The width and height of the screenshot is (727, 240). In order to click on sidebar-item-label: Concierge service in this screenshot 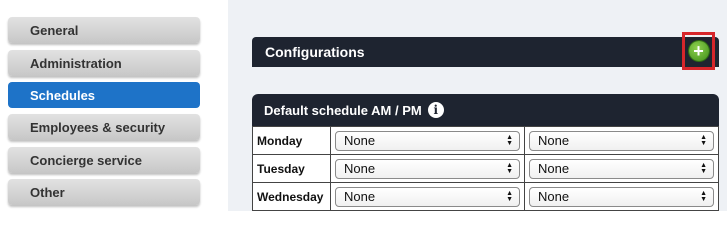, I will do `click(86, 160)`.